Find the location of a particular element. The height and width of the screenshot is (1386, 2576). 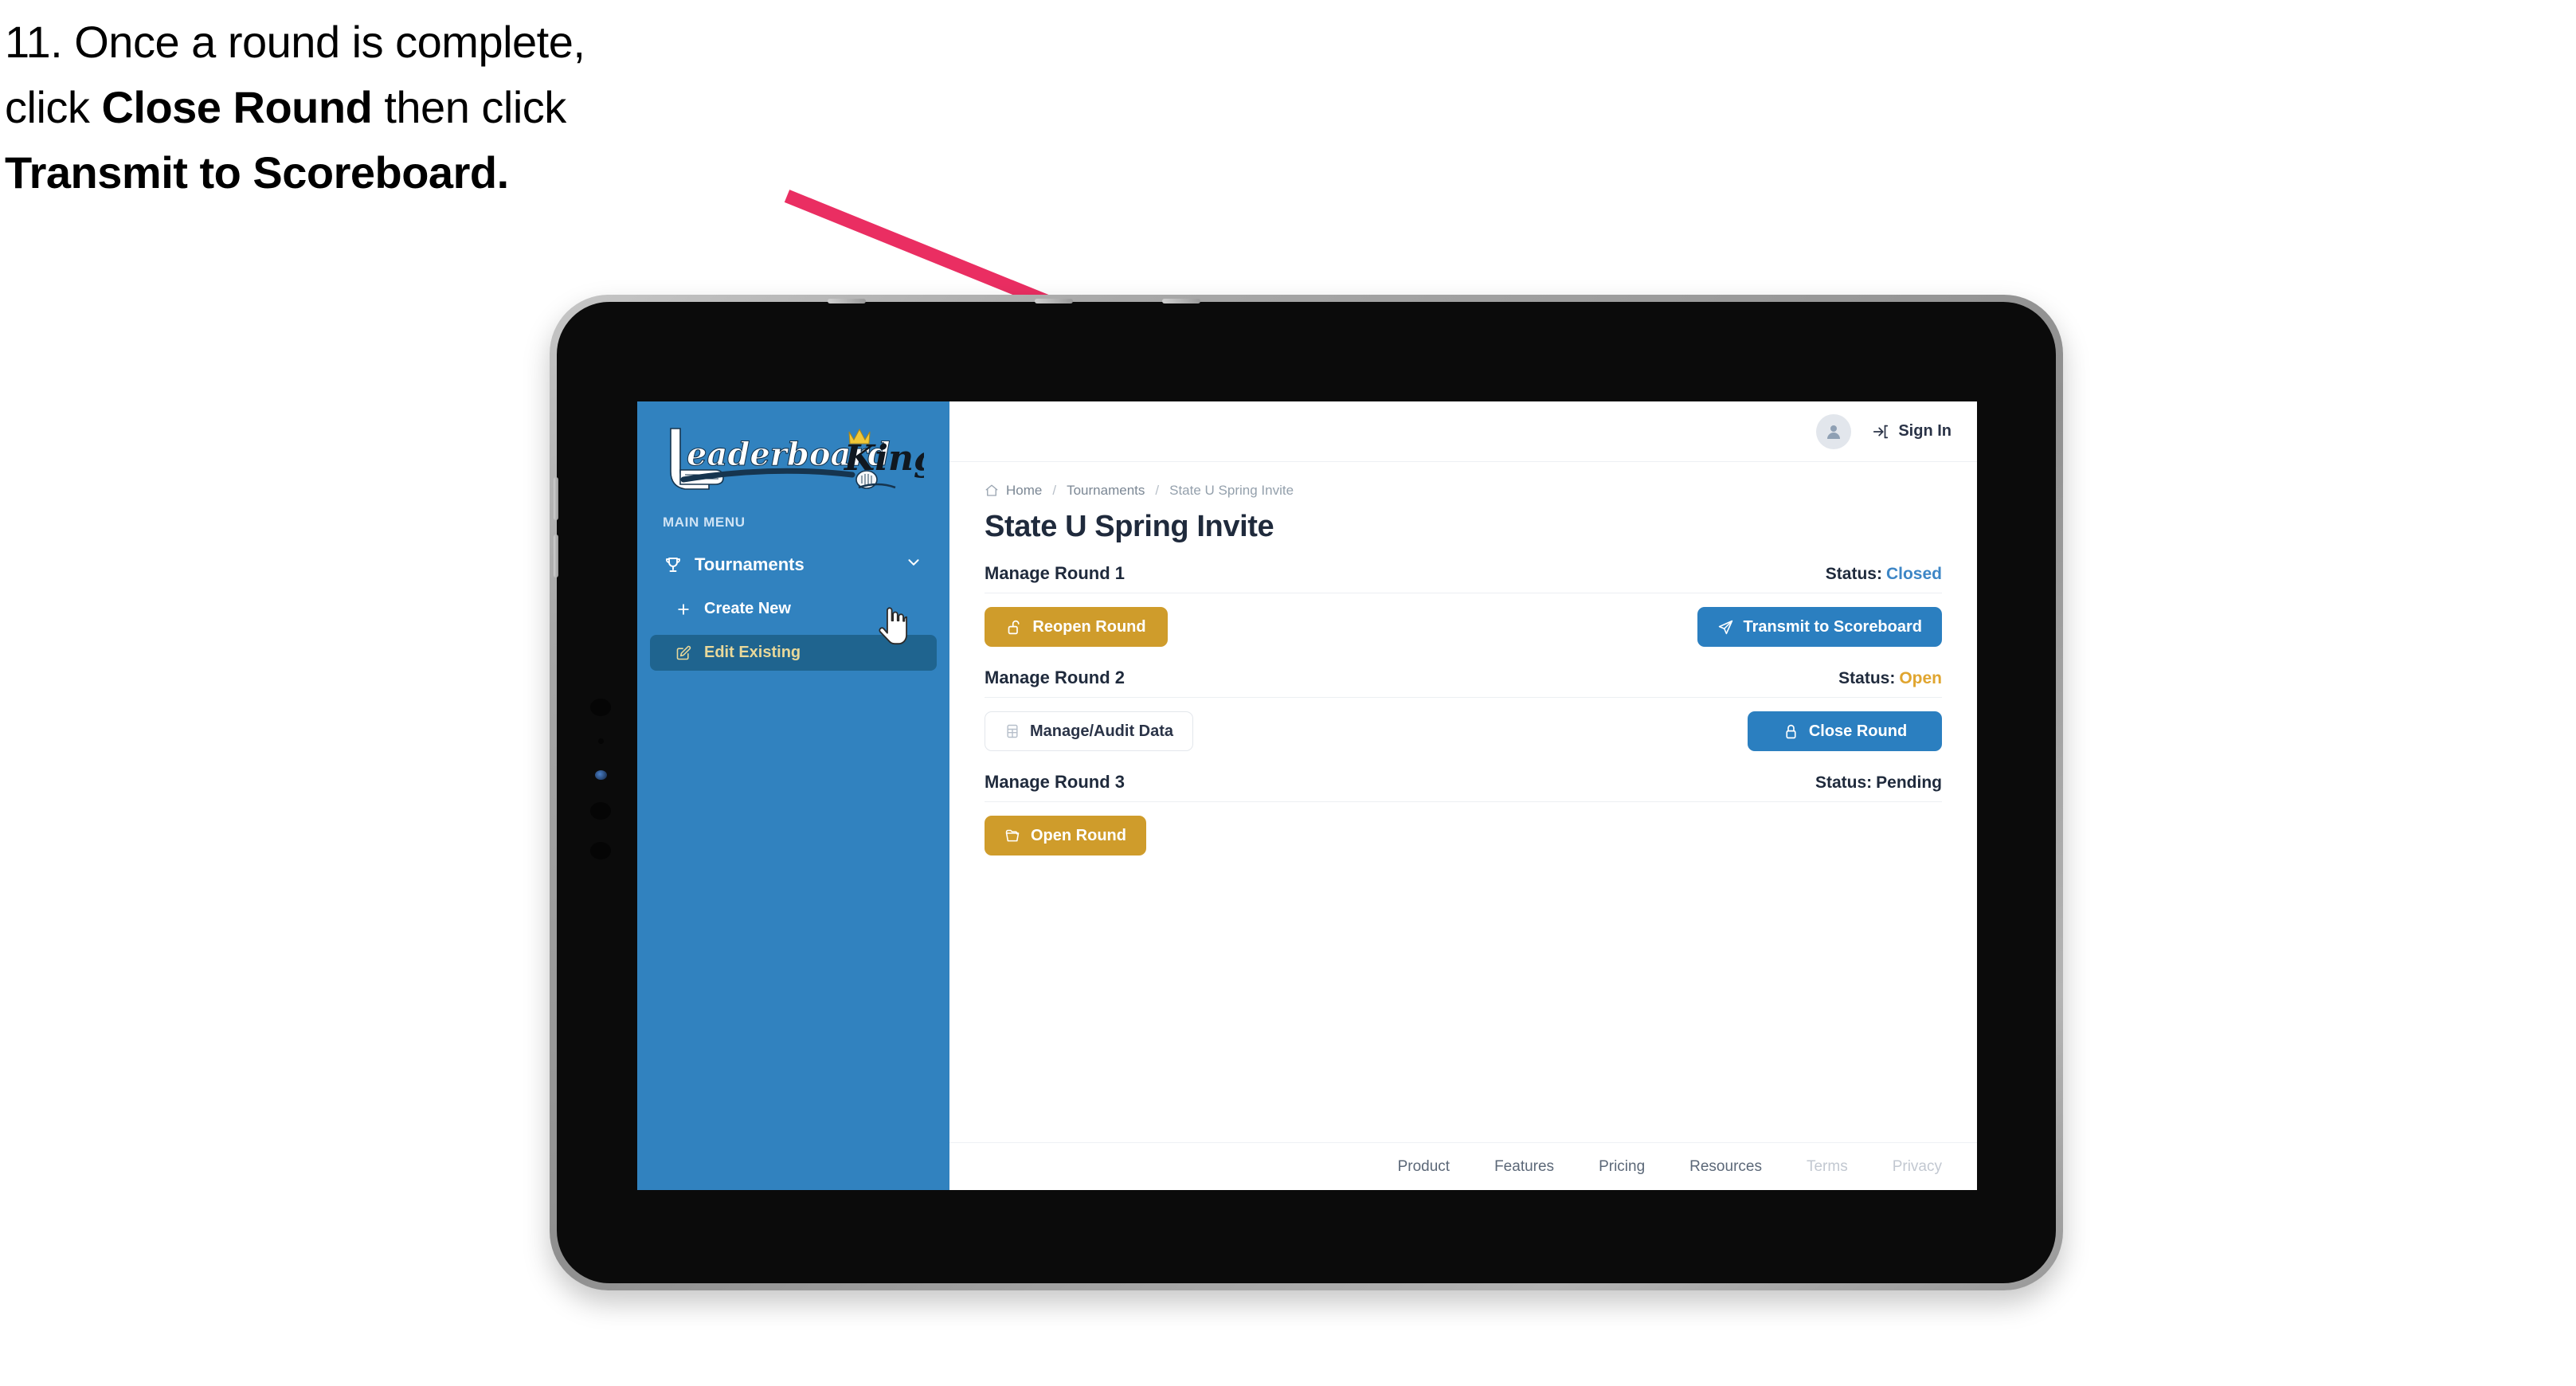

caption-transmit-emphasis: Transmit to Scoreboard. is located at coordinates (257, 172).